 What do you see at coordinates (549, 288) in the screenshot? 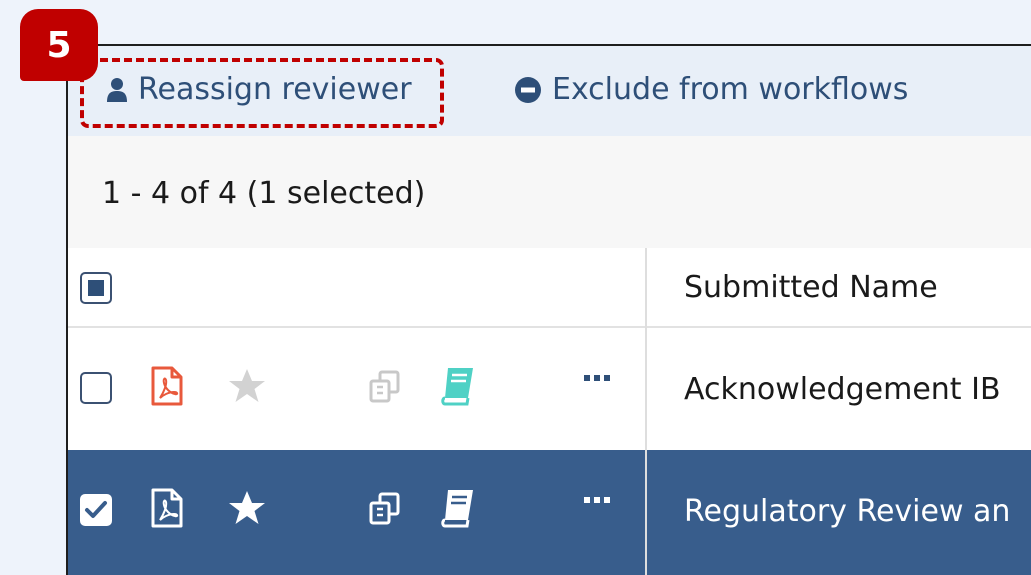
I see `table-header-row: Submitted Name` at bounding box center [549, 288].